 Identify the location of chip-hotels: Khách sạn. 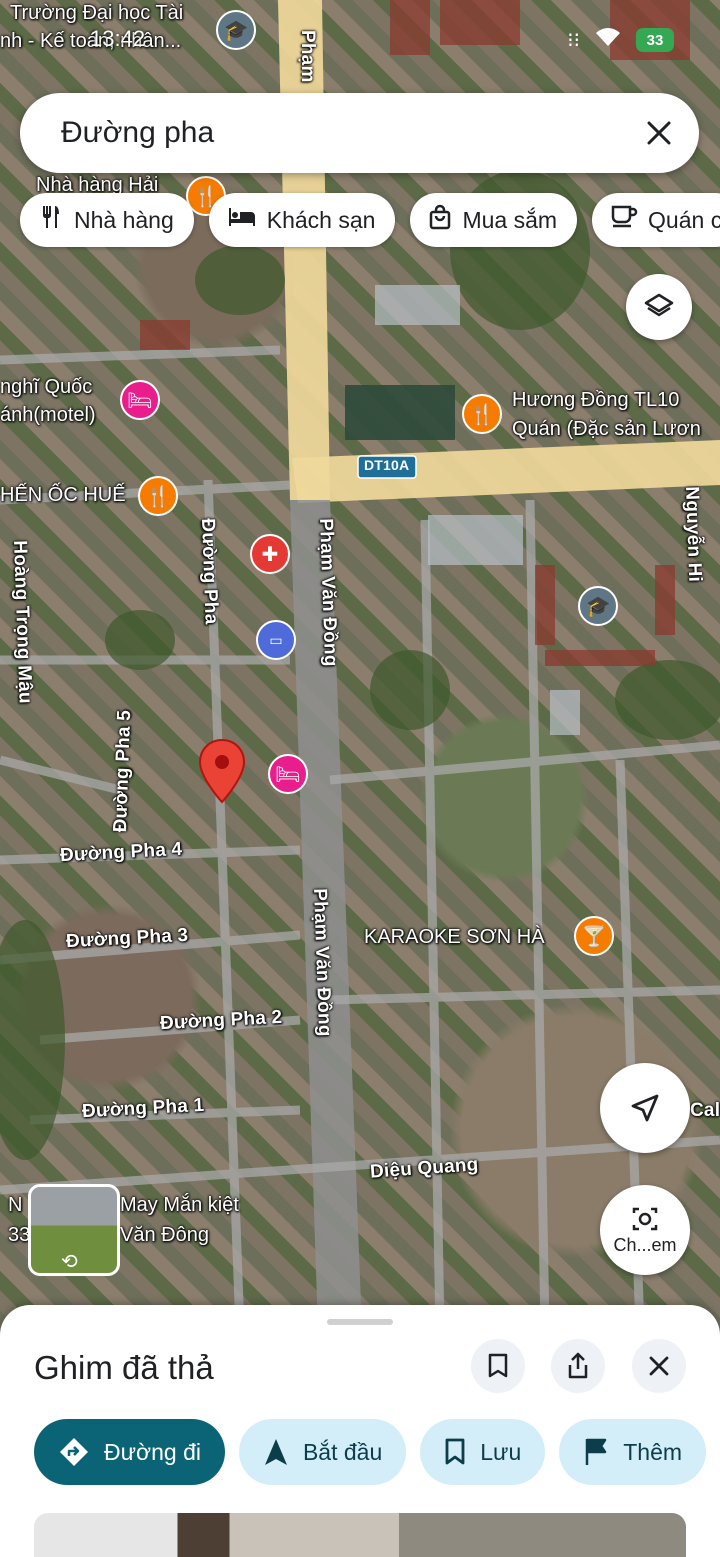
(302, 220).